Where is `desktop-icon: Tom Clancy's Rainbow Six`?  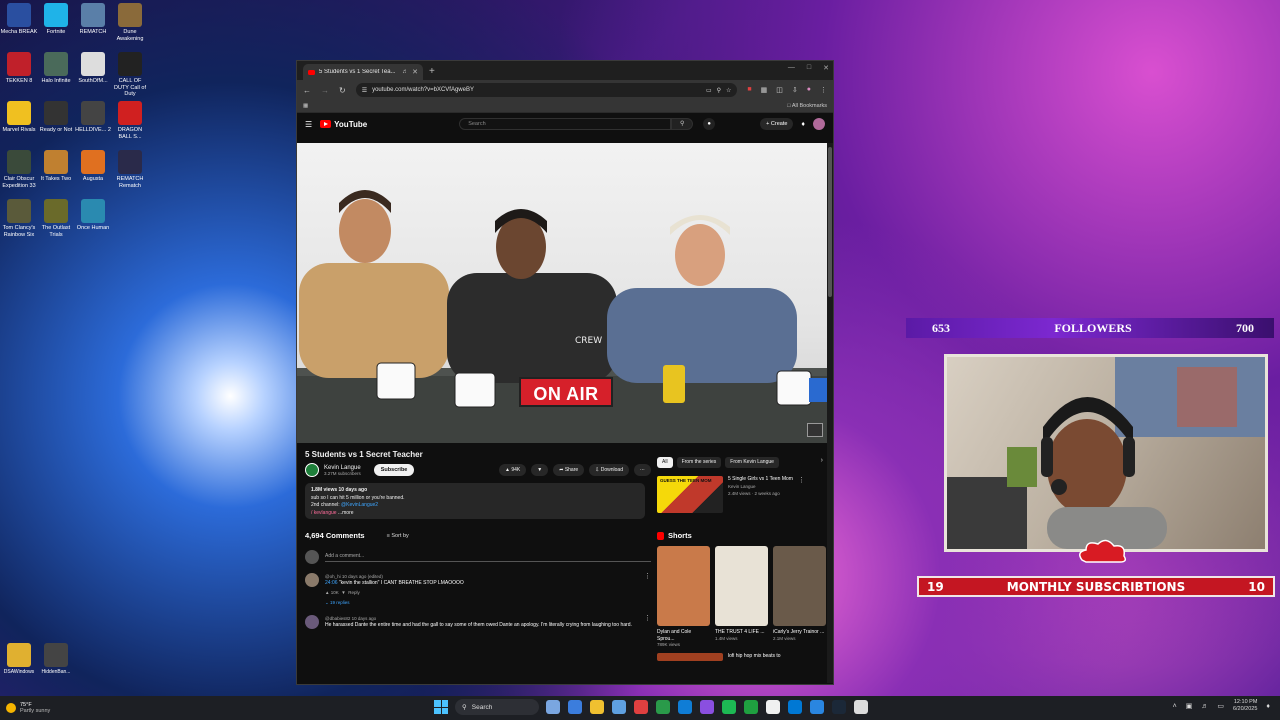
desktop-icon: Tom Clancy's Rainbow Six is located at coordinates (19, 217).